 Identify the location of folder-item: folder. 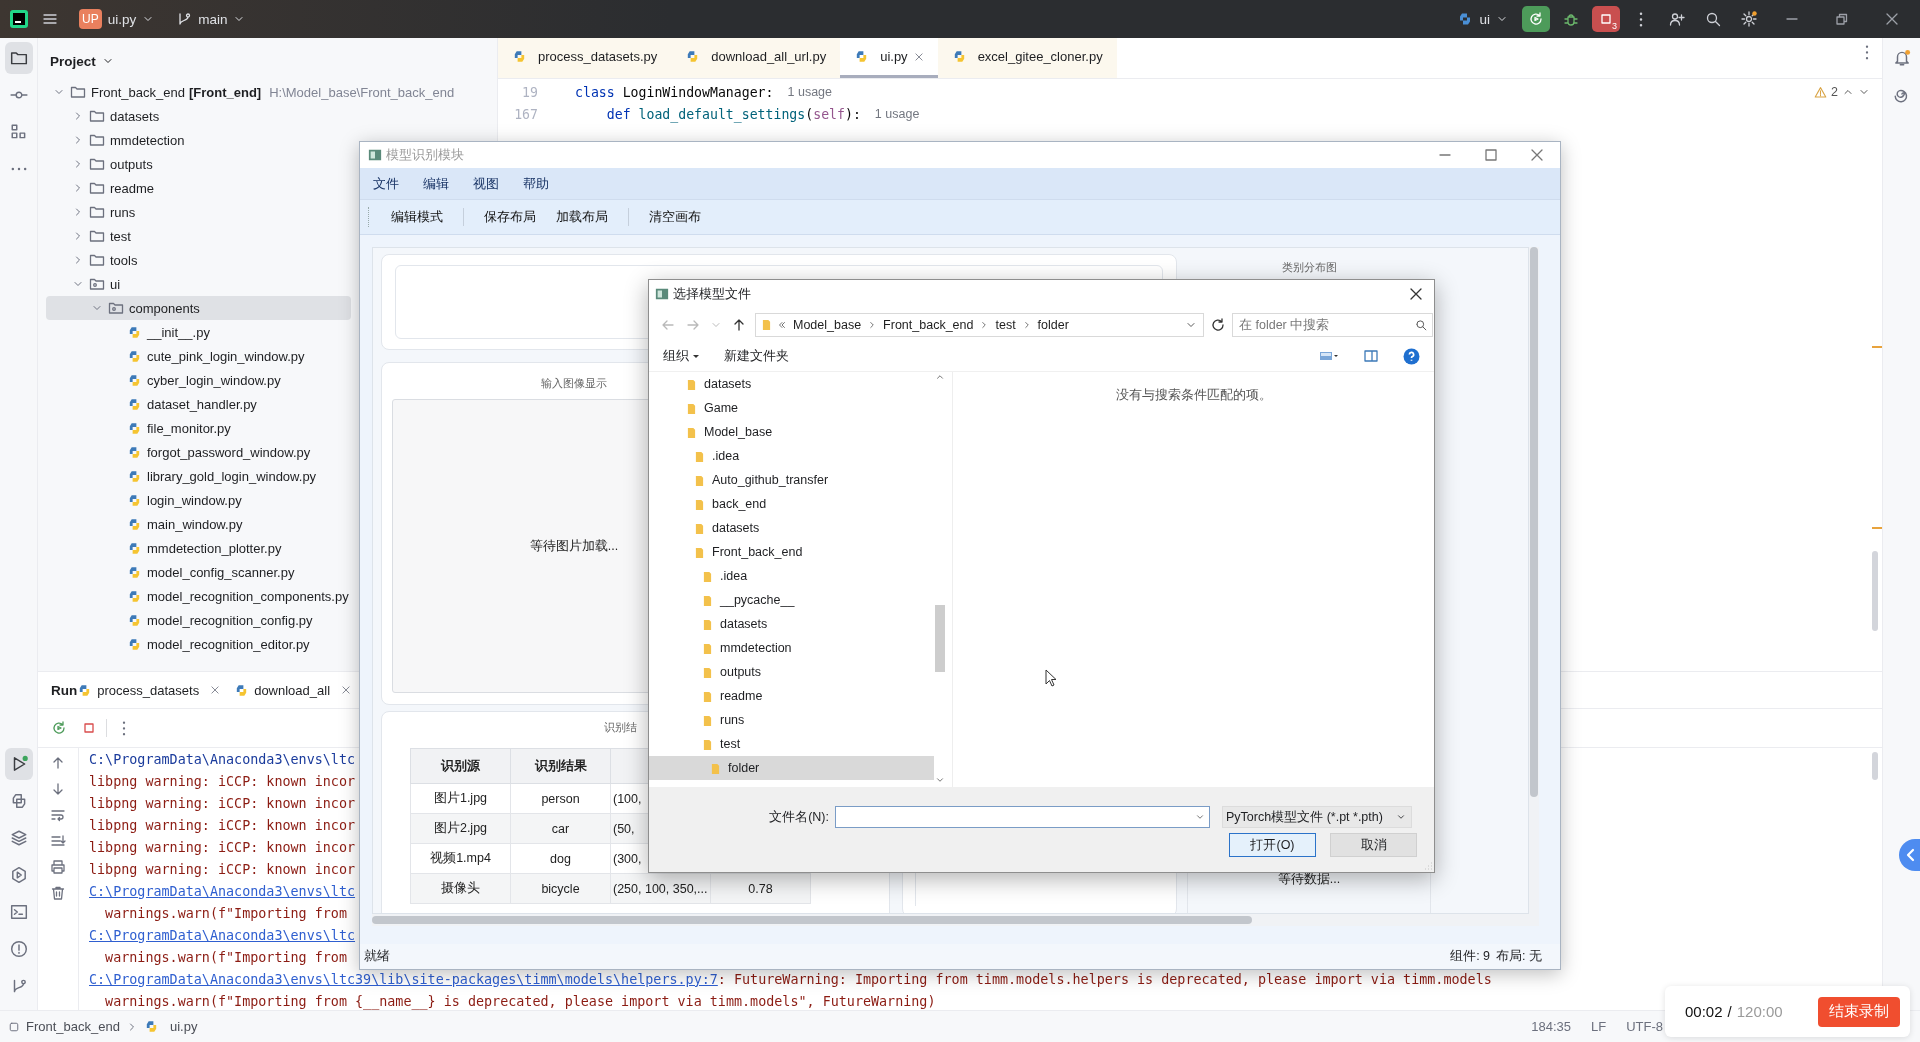
(791, 768).